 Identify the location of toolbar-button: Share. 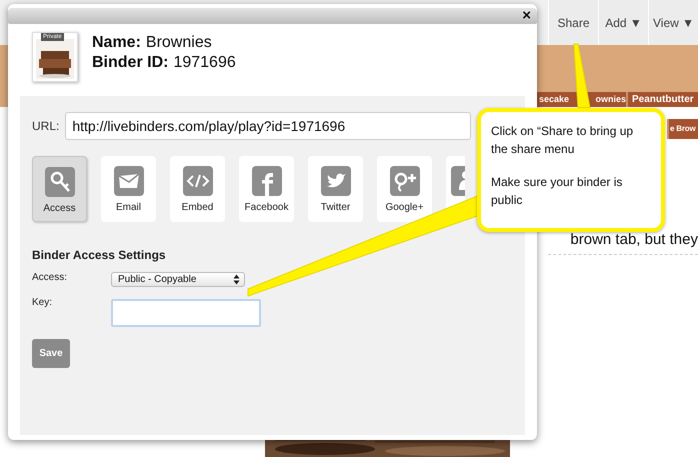
(573, 22).